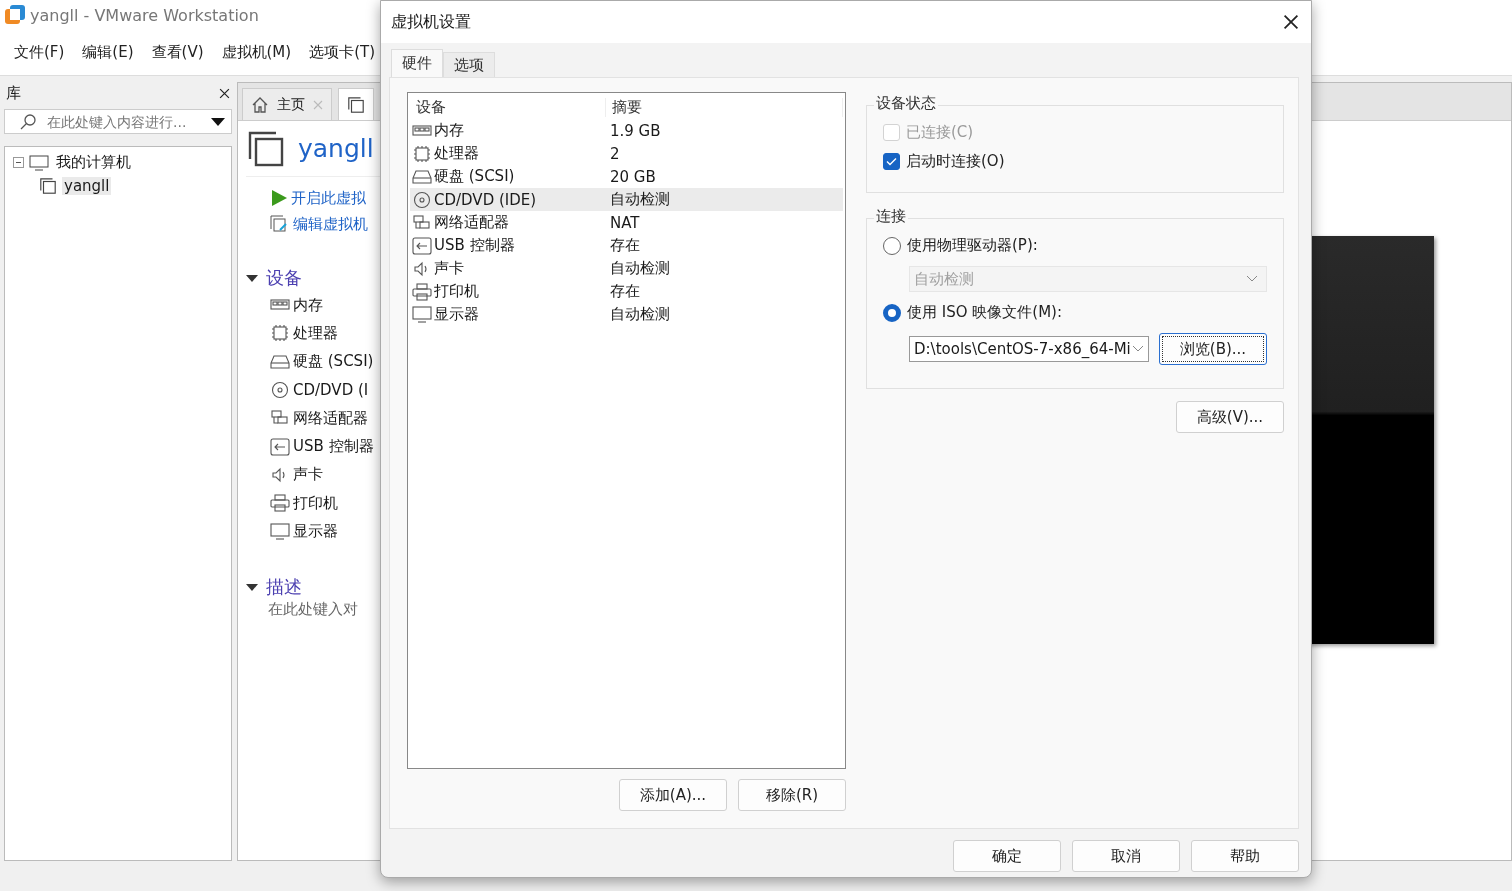 This screenshot has width=1512, height=891. Describe the element at coordinates (313, 224) in the screenshot. I see `action-link: 编辑虚拟机` at that location.